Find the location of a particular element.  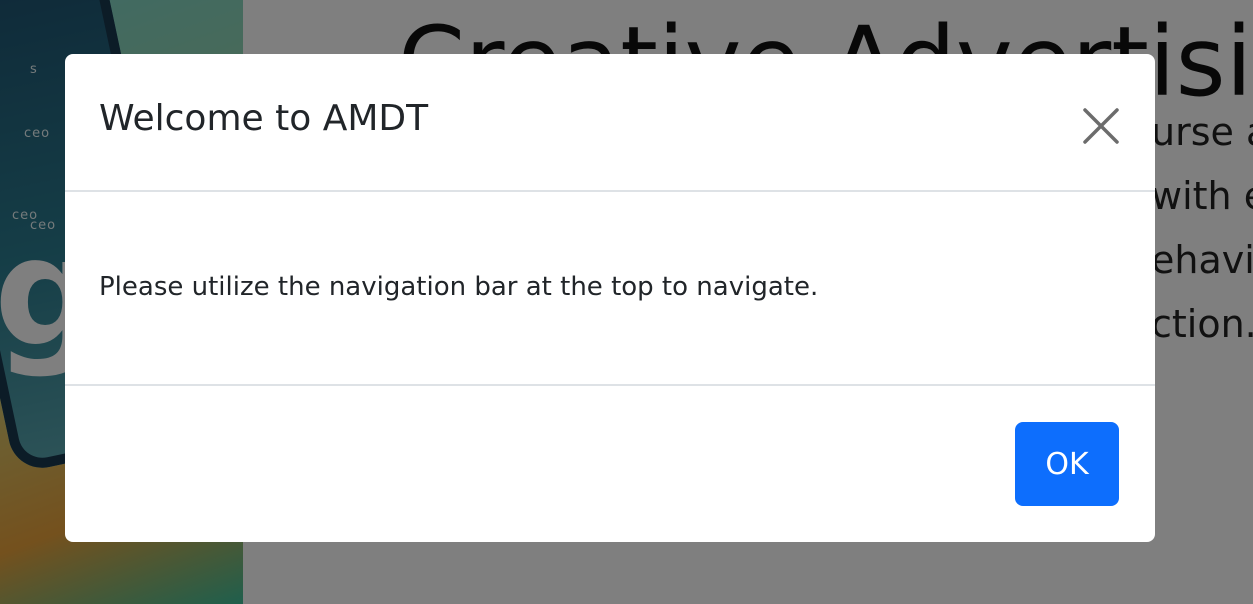

modal-title: Welcome to AMDT is located at coordinates (264, 118).